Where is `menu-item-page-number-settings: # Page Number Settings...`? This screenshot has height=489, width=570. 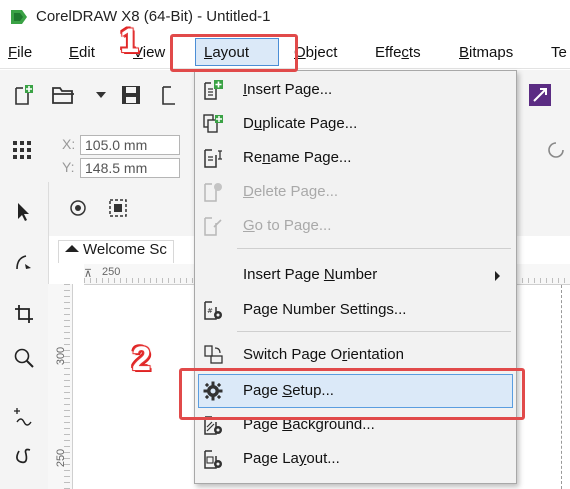
menu-item-page-number-settings: # Page Number Settings... is located at coordinates (355, 310).